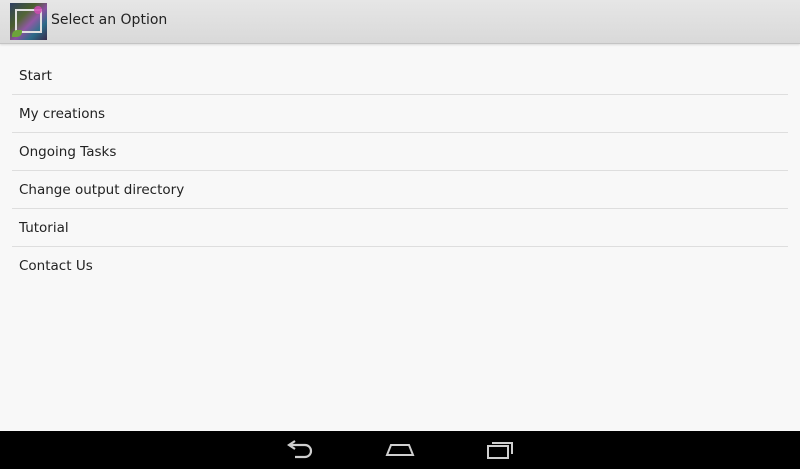  What do you see at coordinates (400, 114) in the screenshot?
I see `menu-item-my-creations: My creations` at bounding box center [400, 114].